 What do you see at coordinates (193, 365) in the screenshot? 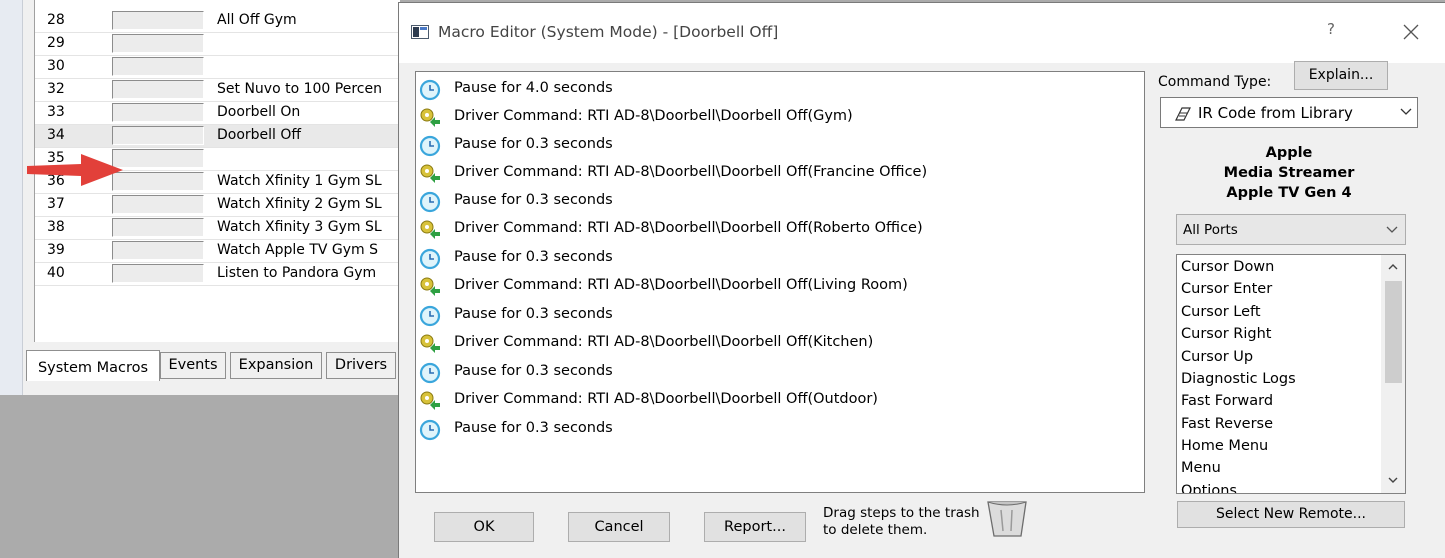
I see `tab-events: Events` at bounding box center [193, 365].